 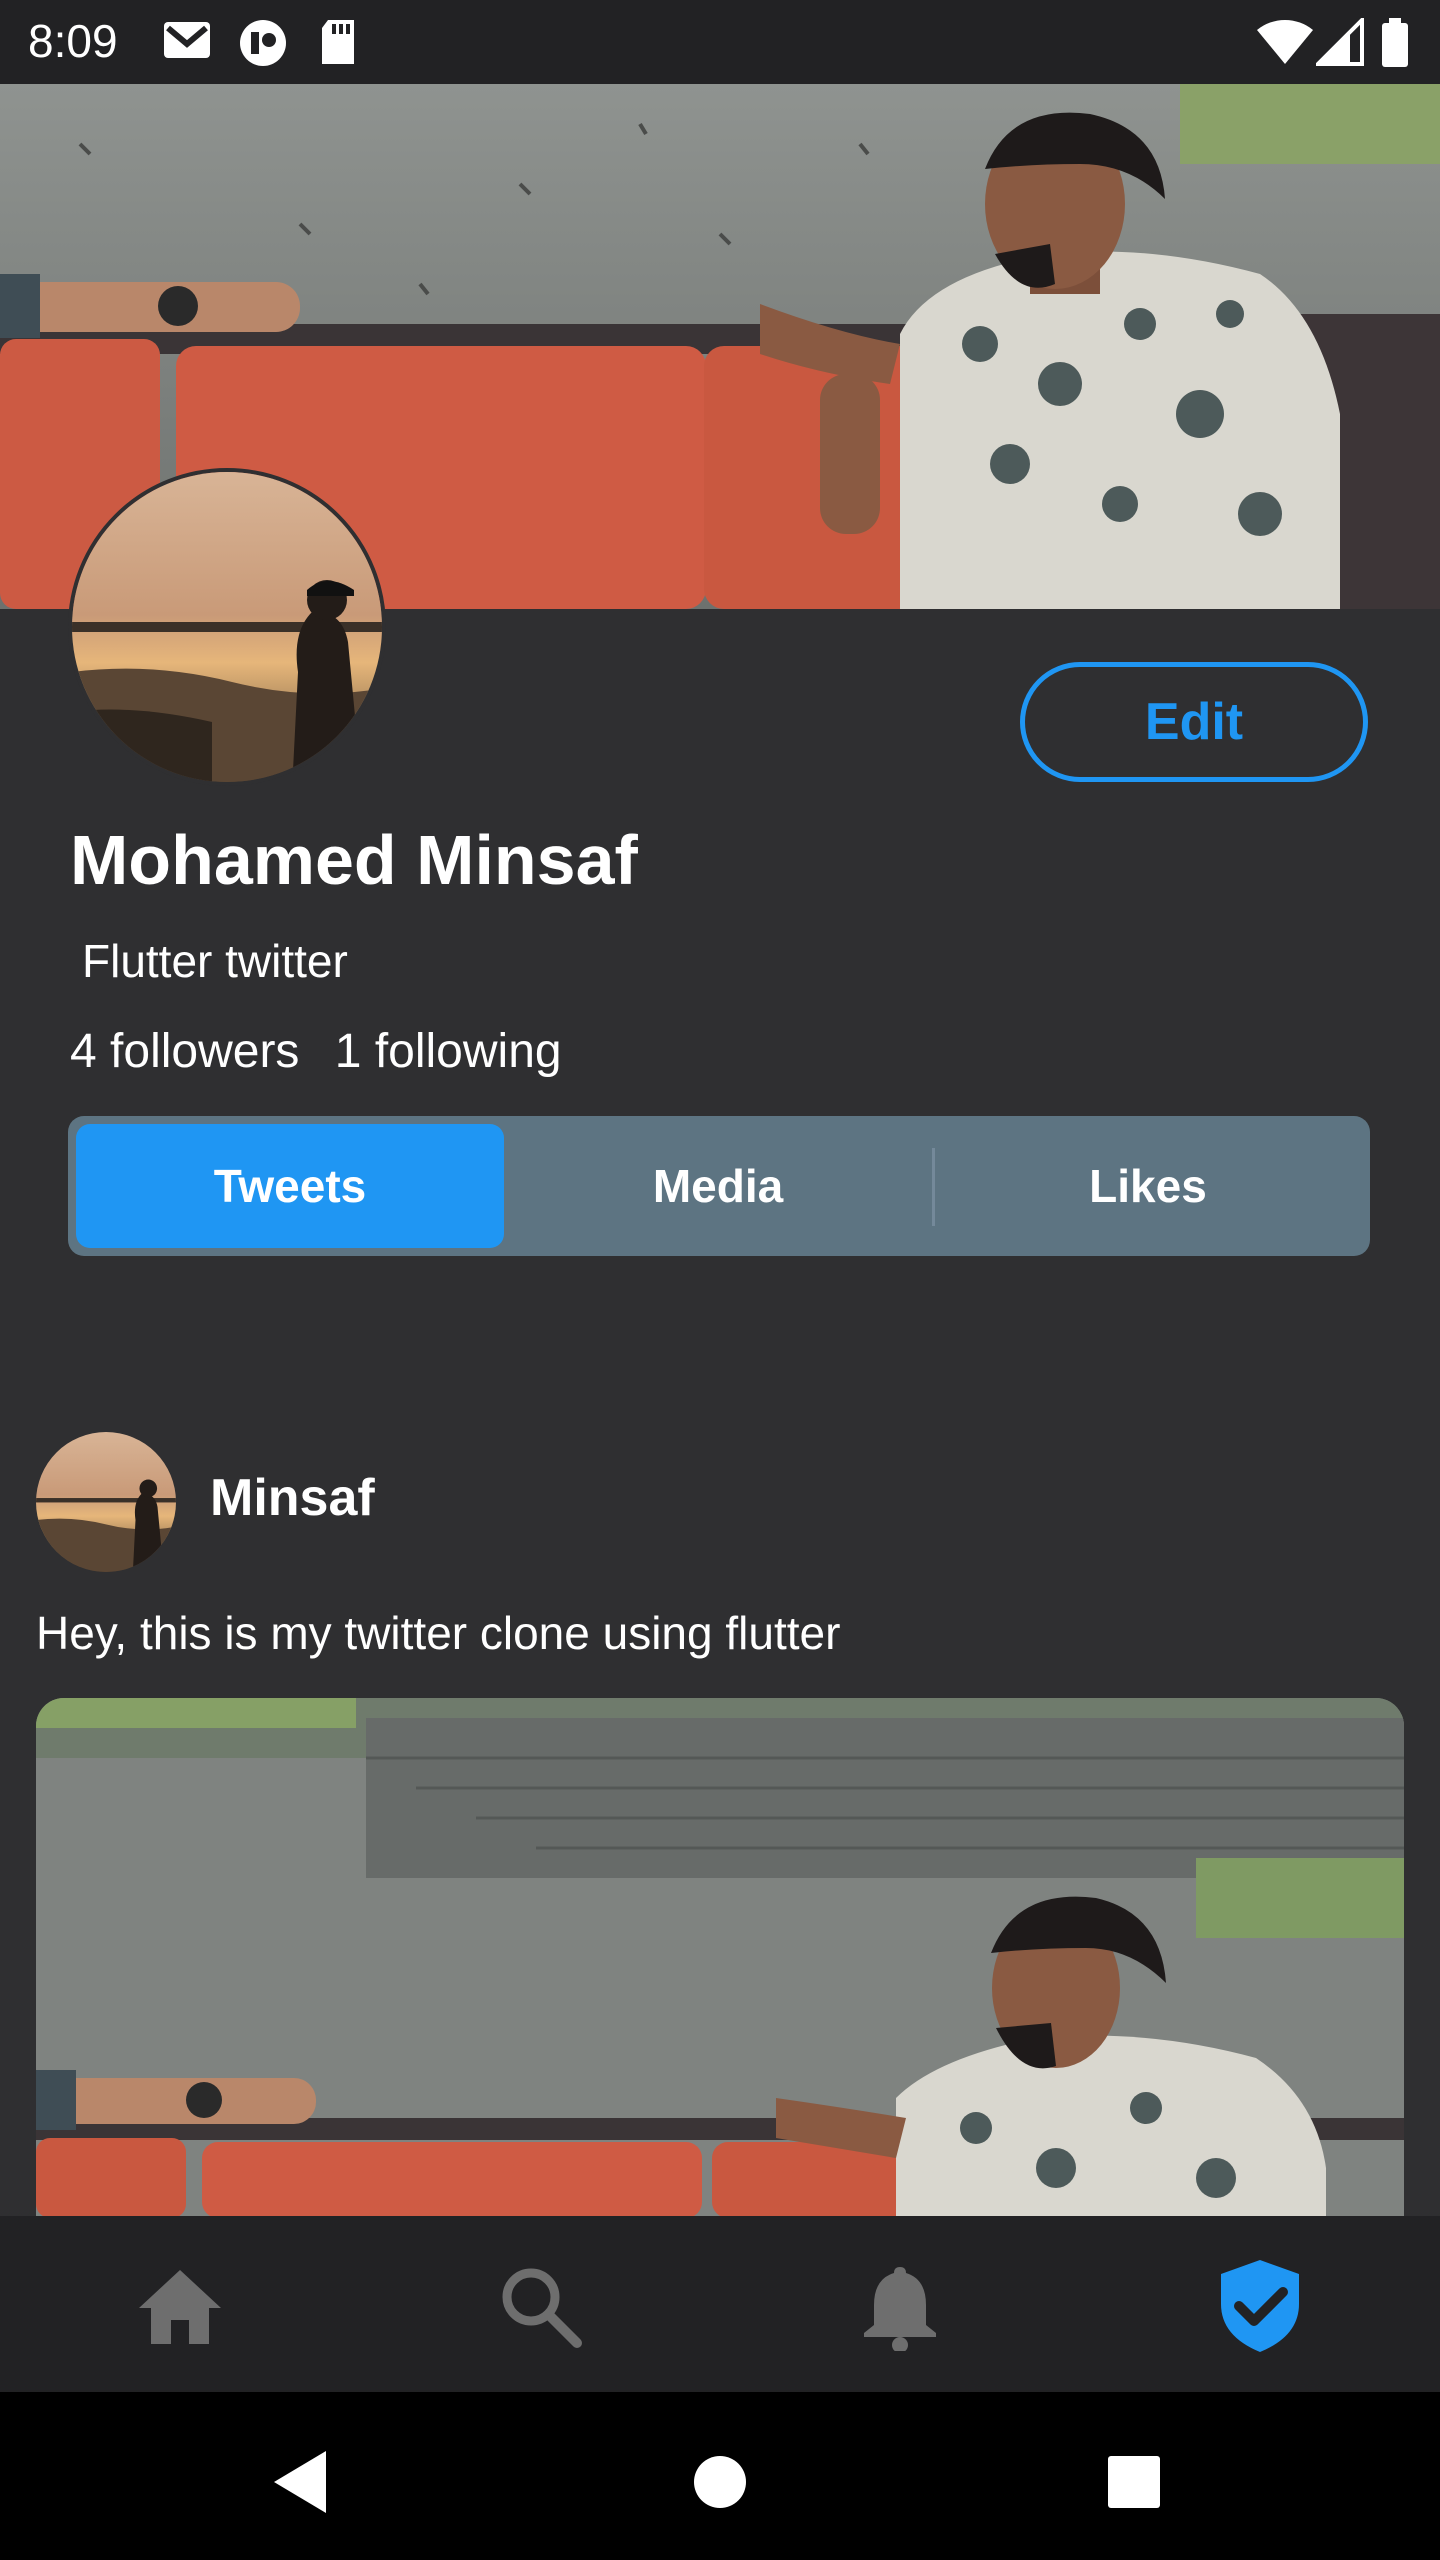 I want to click on tab-divider, so click(x=933, y=1187).